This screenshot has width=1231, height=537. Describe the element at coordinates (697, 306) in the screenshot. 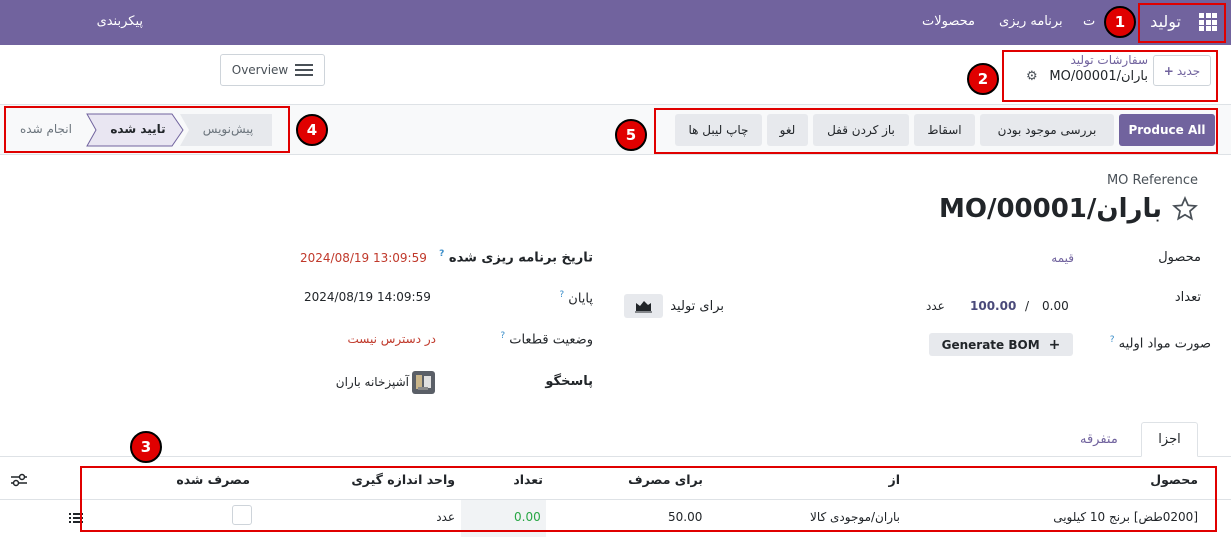

I see `to-produce-label: برای تولید` at that location.